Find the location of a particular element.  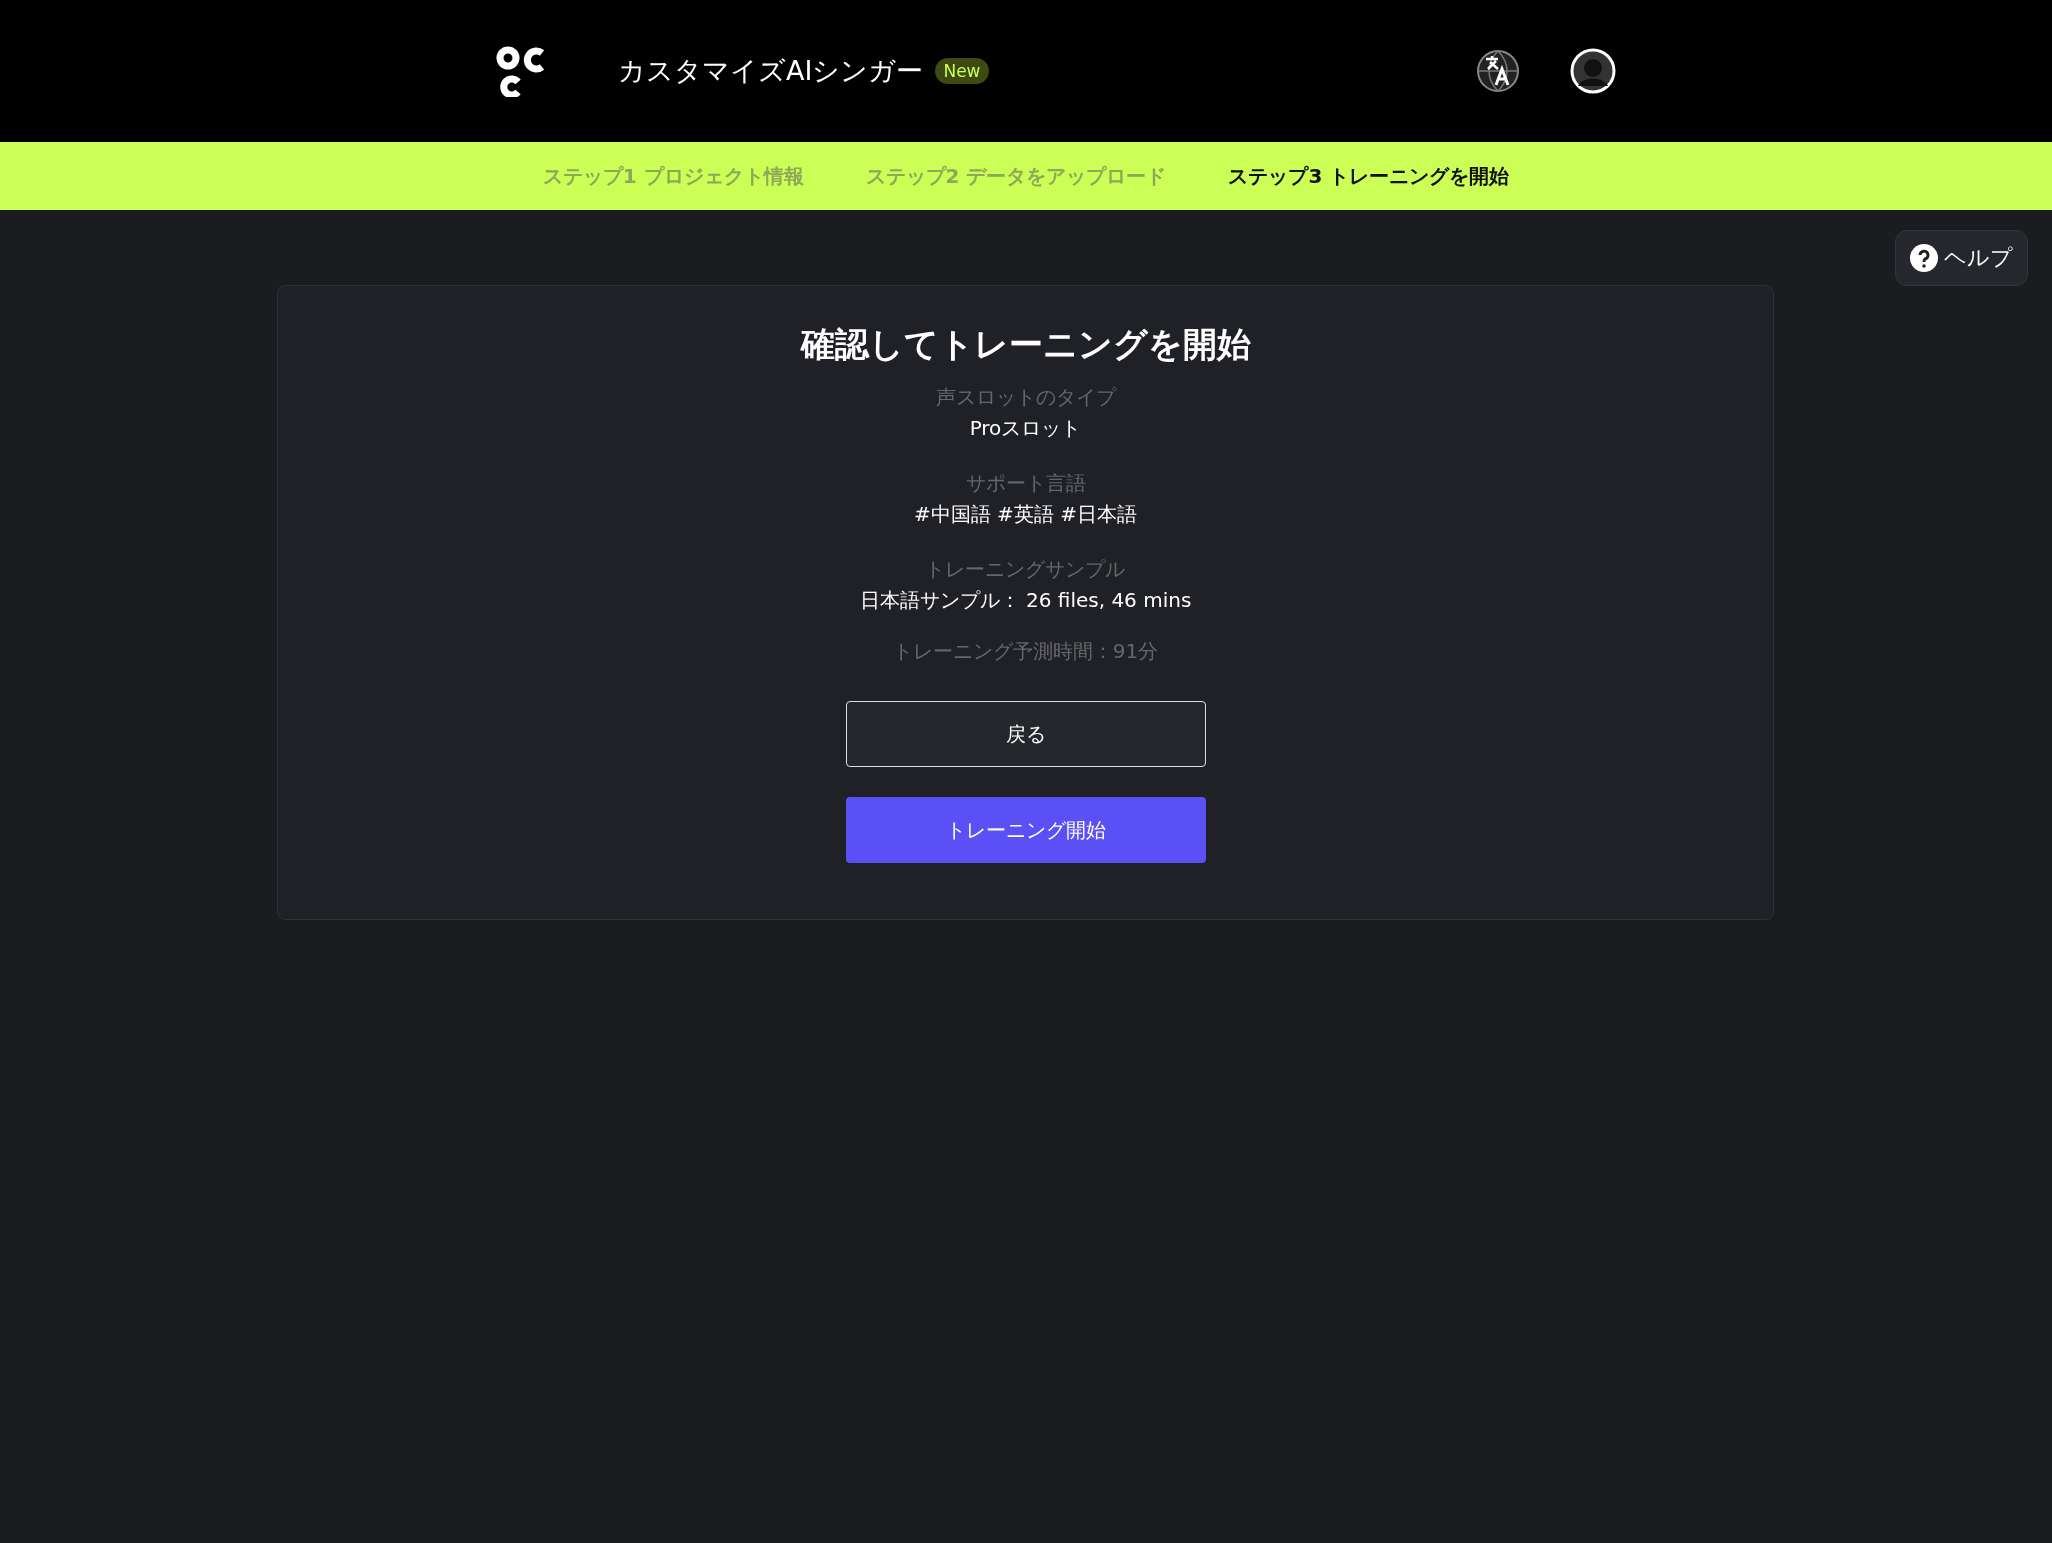

help-icon is located at coordinates (1924, 258).